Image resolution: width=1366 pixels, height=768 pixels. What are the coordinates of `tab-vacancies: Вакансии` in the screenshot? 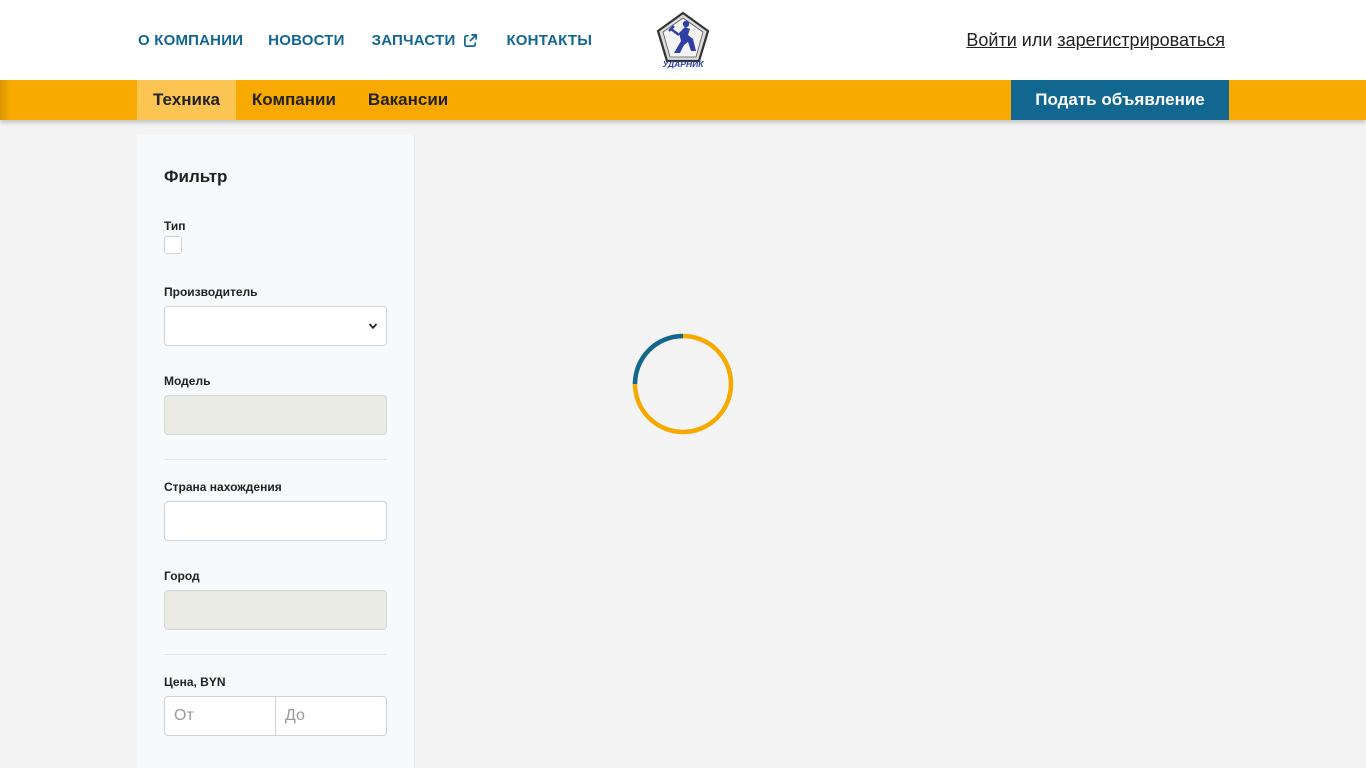 It's located at (408, 100).